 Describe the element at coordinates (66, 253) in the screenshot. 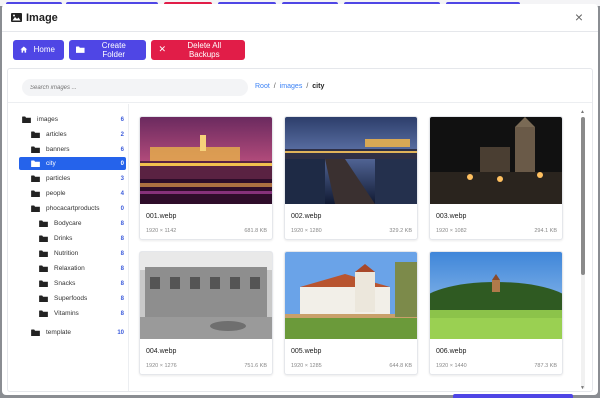

I see `tree-item-label: Nutrition` at that location.